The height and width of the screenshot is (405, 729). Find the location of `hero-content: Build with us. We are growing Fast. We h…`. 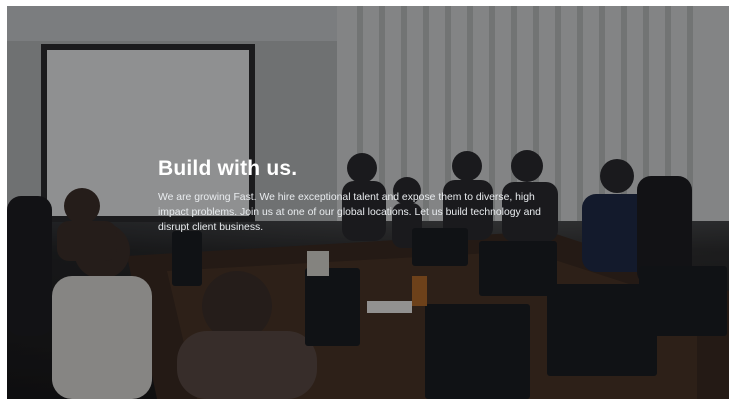

hero-content: Build with us. We are growing Fast. We h… is located at coordinates (358, 195).